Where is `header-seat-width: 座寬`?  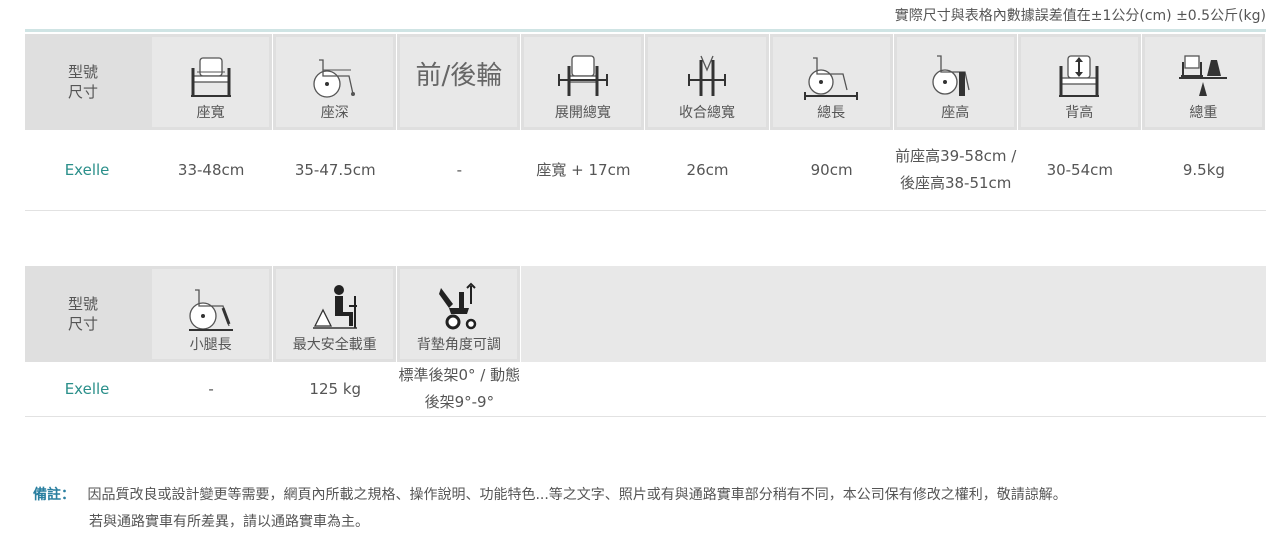
header-seat-width: 座寬 is located at coordinates (211, 82).